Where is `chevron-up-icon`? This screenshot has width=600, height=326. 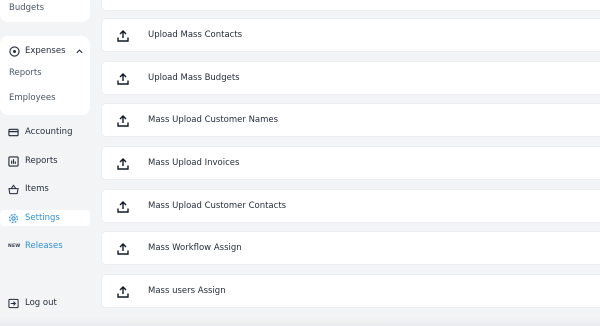
chevron-up-icon is located at coordinates (79, 51).